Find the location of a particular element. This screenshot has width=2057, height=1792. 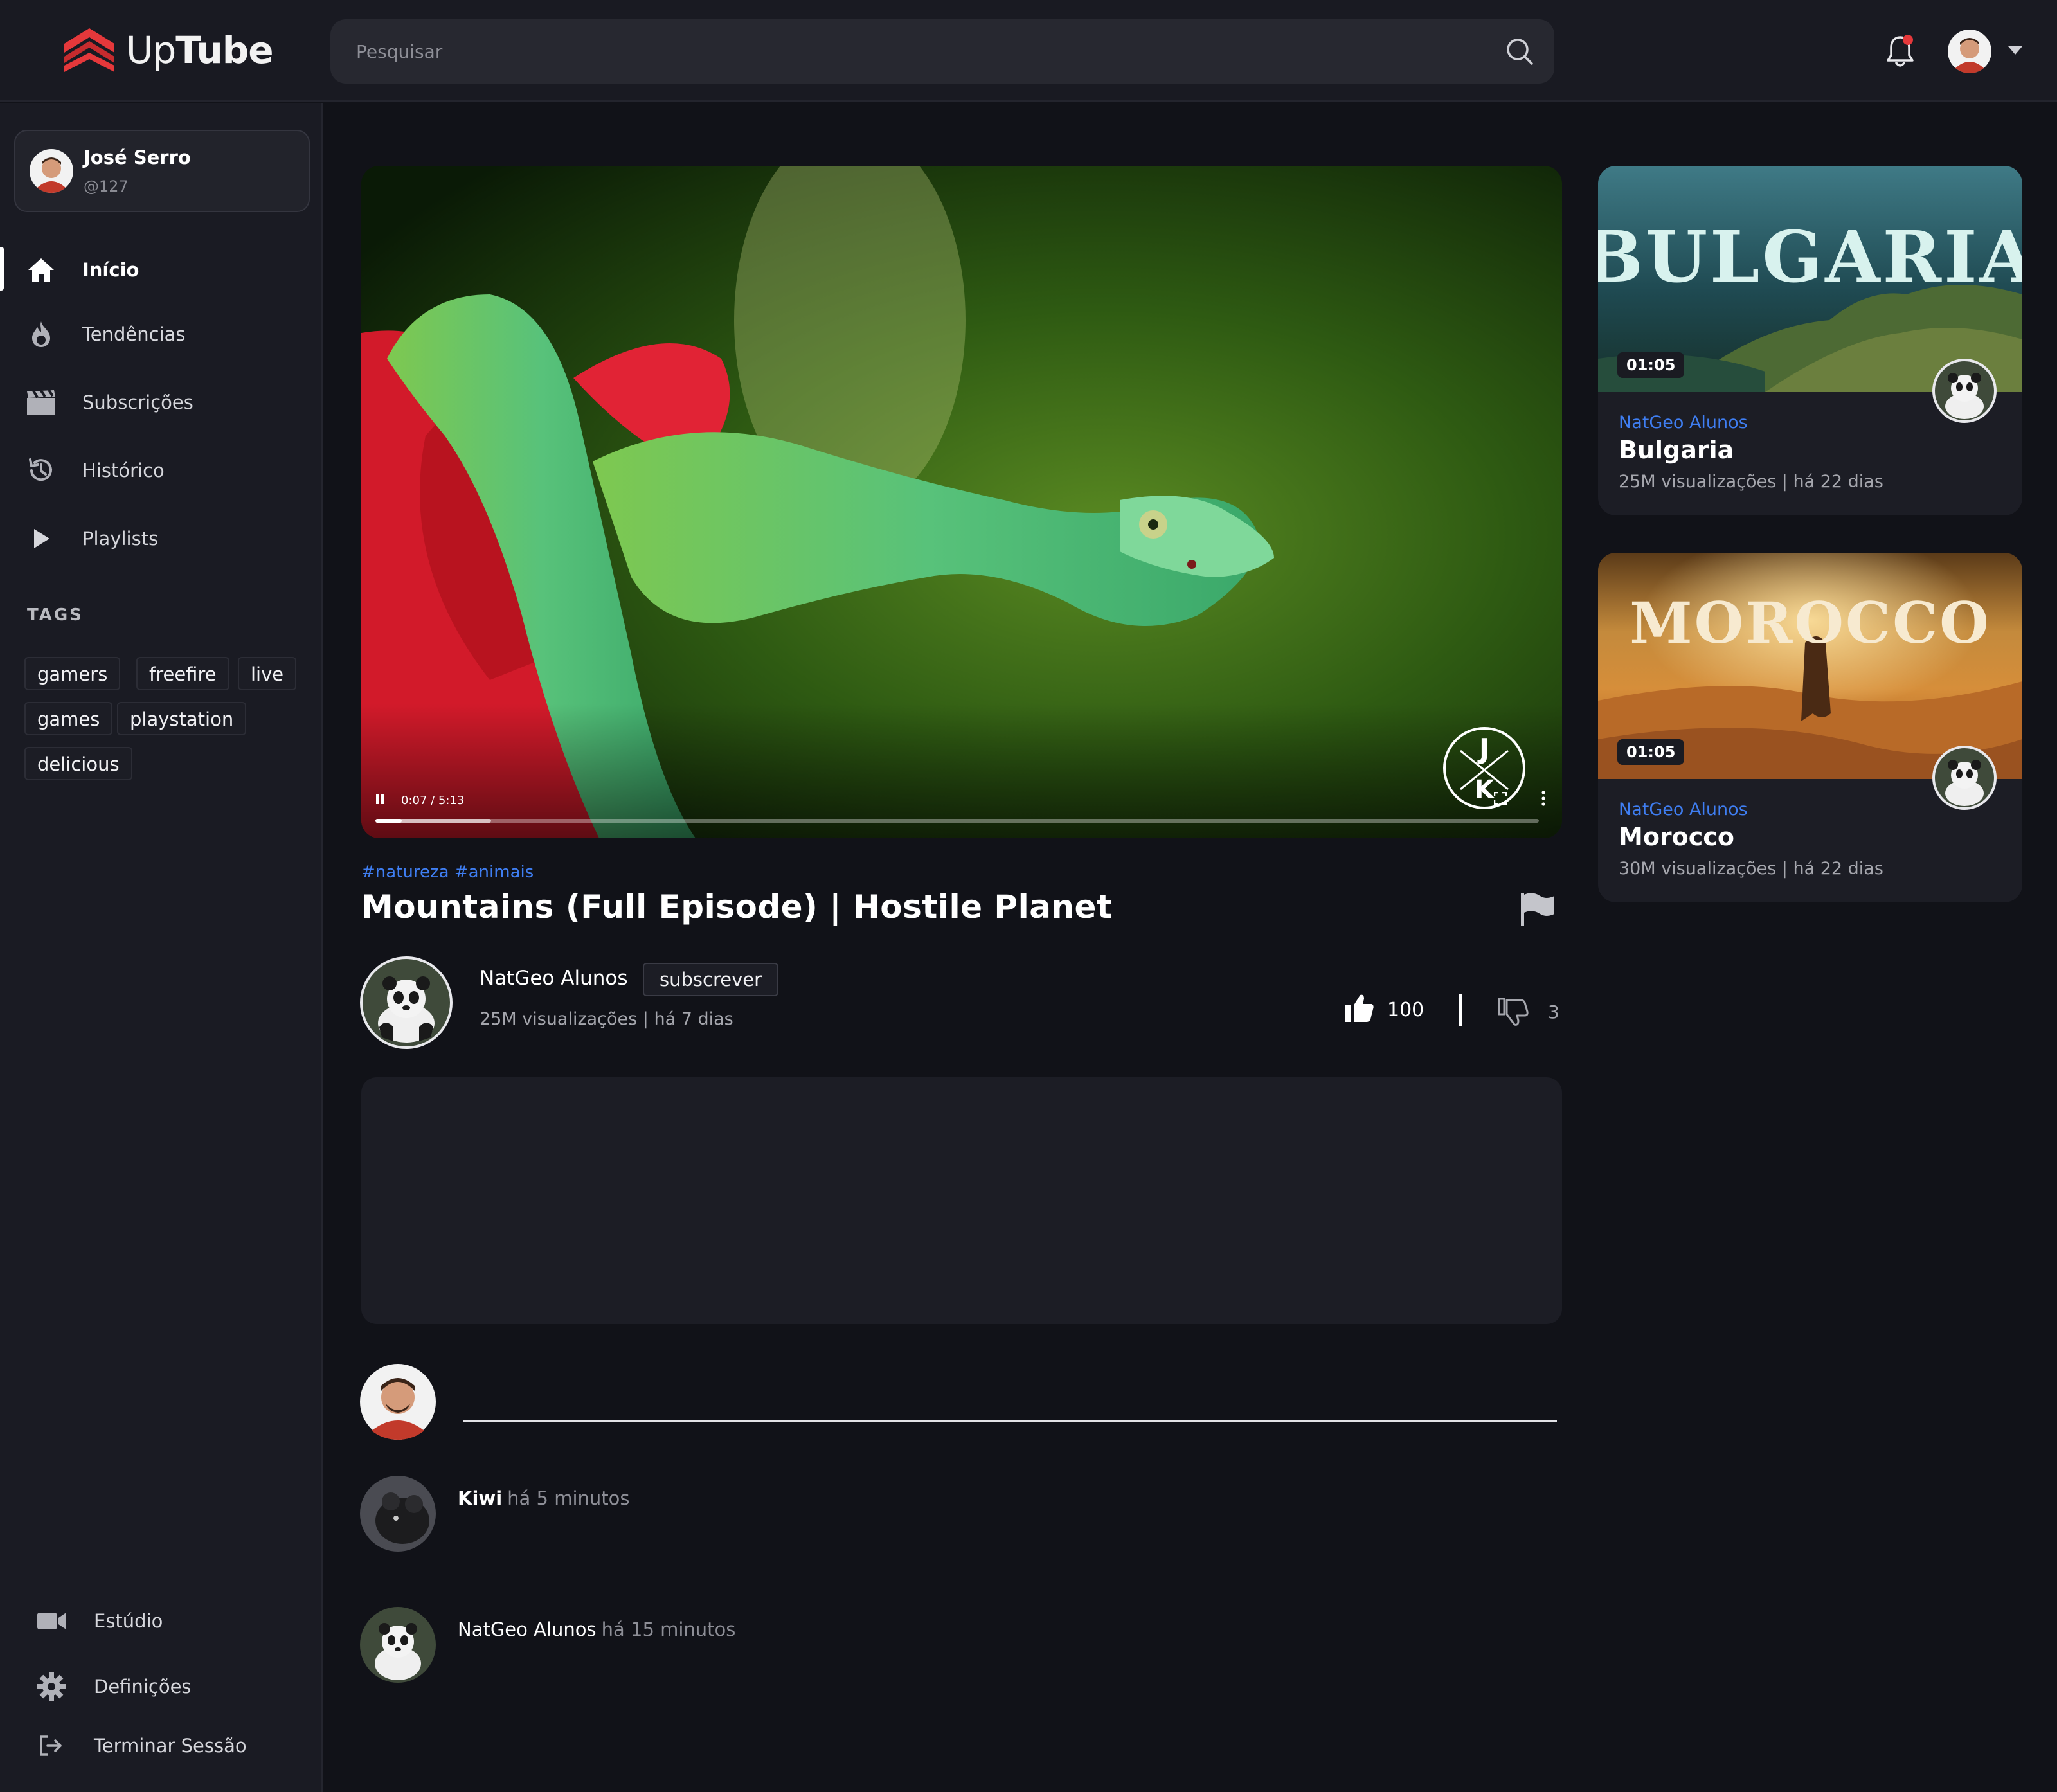

search-bar is located at coordinates (942, 51).